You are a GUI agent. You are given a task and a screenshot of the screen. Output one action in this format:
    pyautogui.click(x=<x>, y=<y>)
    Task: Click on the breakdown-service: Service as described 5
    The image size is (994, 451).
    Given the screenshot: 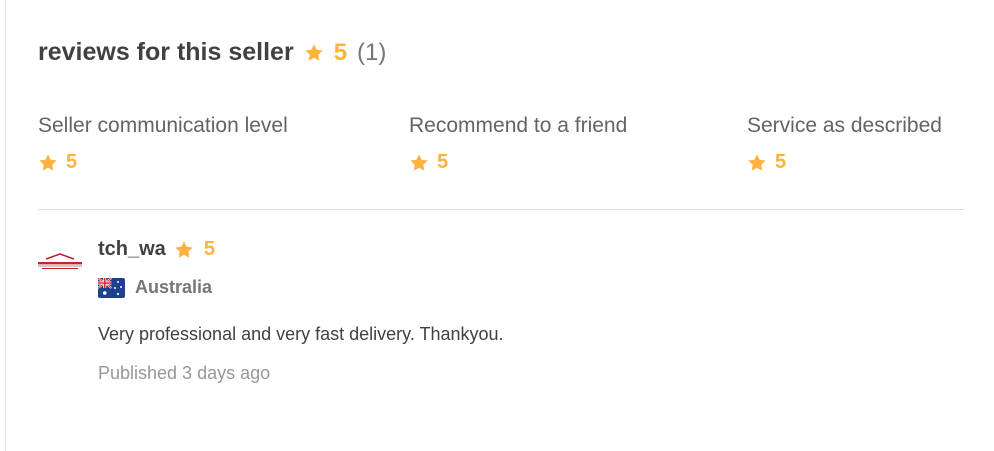 What is the action you would take?
    pyautogui.click(x=844, y=144)
    